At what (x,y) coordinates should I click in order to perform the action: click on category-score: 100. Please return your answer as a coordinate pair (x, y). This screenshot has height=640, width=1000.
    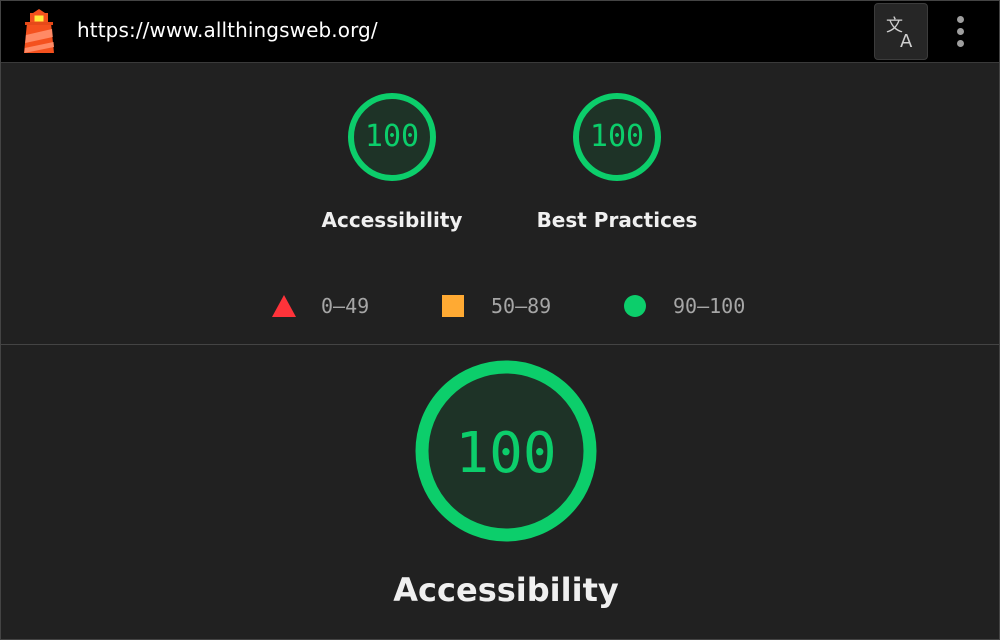
    Looking at the image, I should click on (506, 453).